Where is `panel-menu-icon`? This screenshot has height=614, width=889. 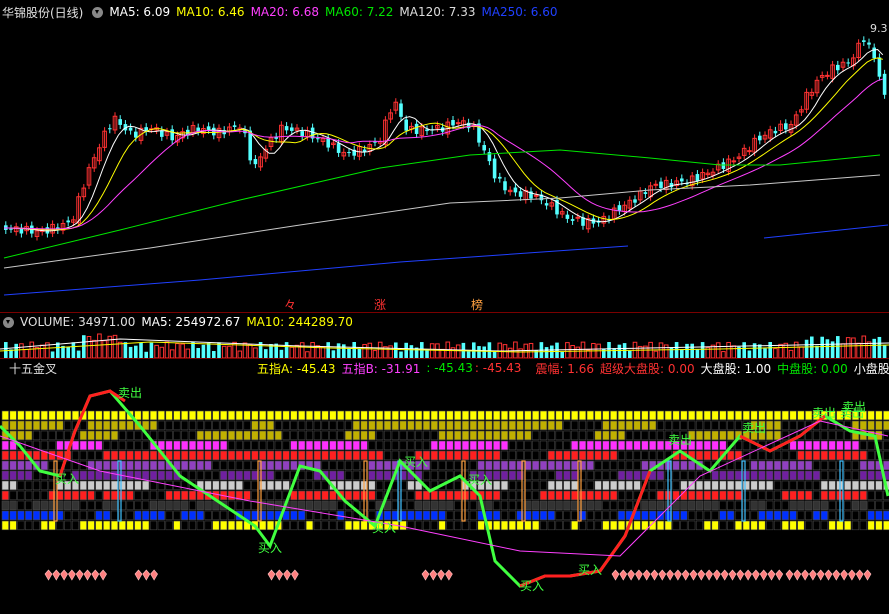
panel-menu-icon is located at coordinates (98, 12).